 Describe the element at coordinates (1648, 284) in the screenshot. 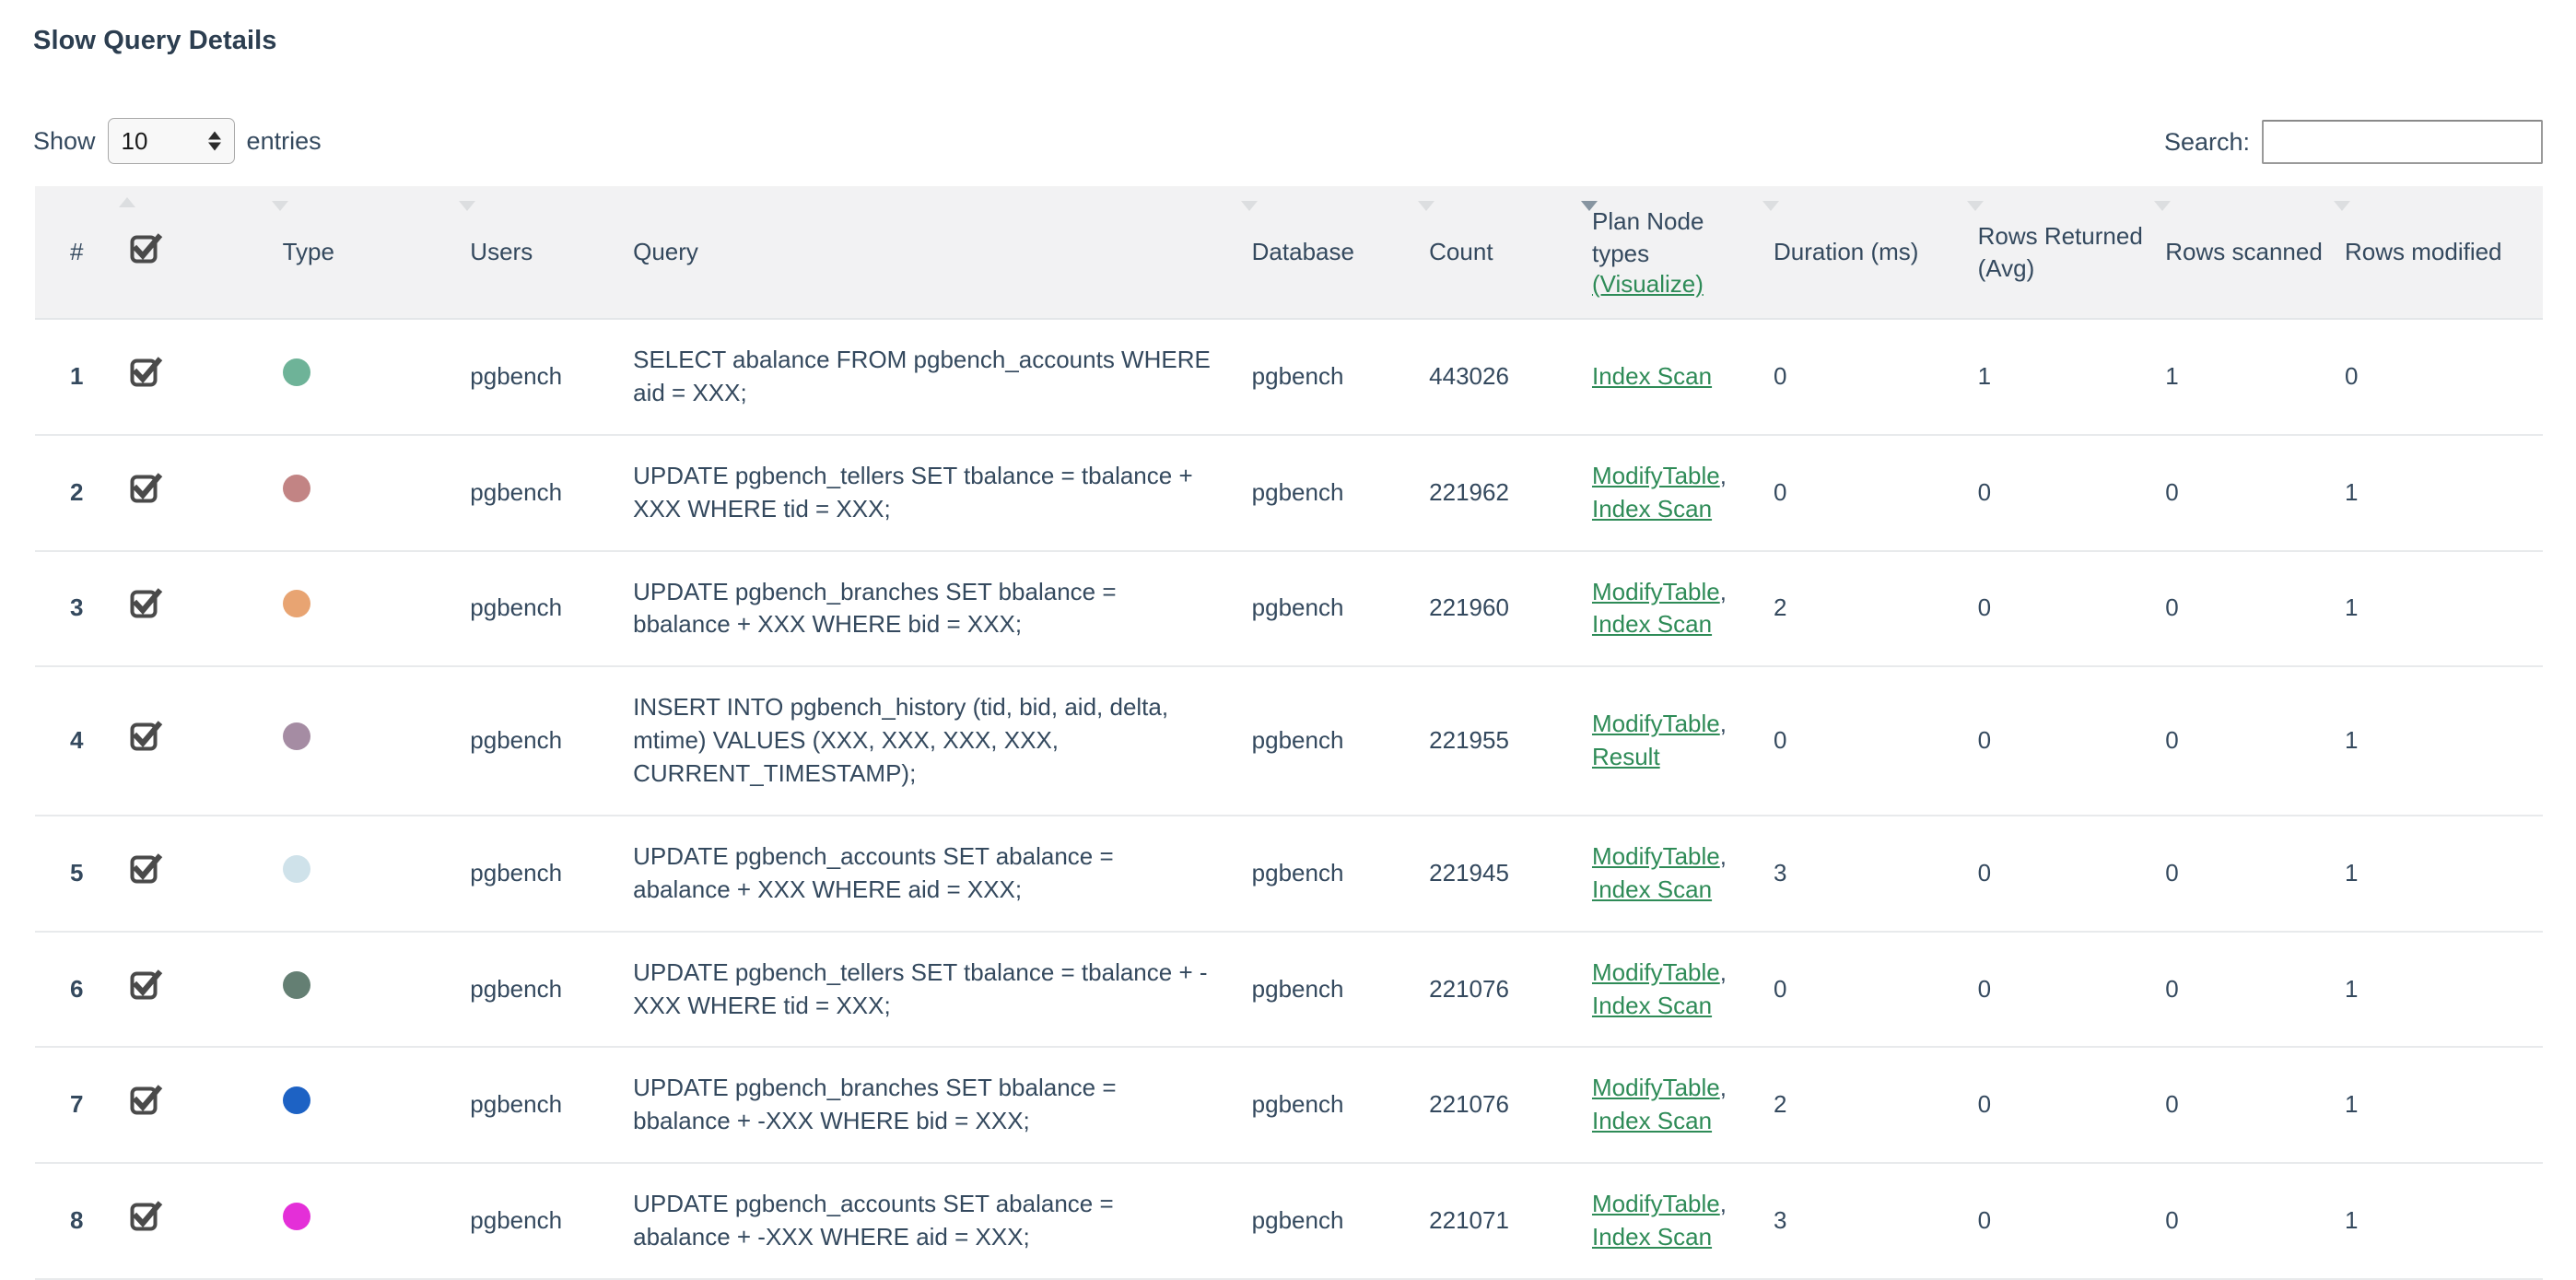

I see `visualize-link: (Visualize)` at that location.